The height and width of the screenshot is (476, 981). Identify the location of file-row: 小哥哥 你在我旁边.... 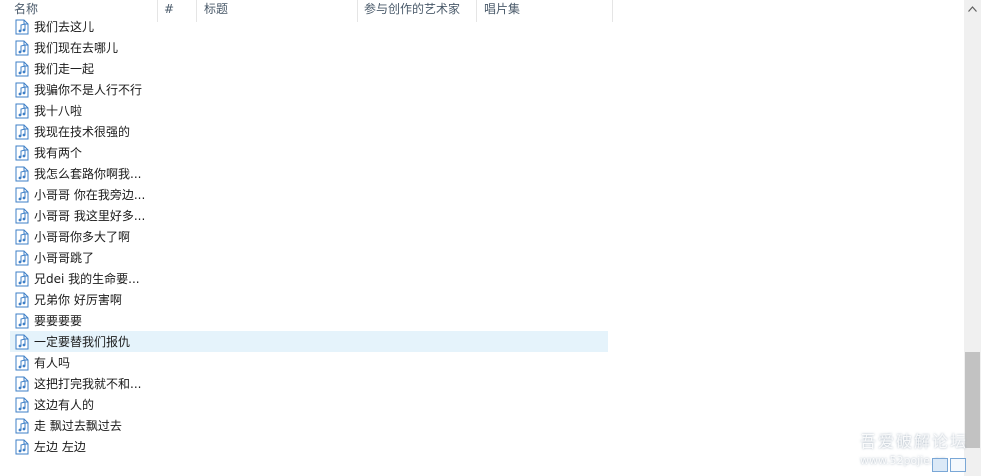
(309, 194).